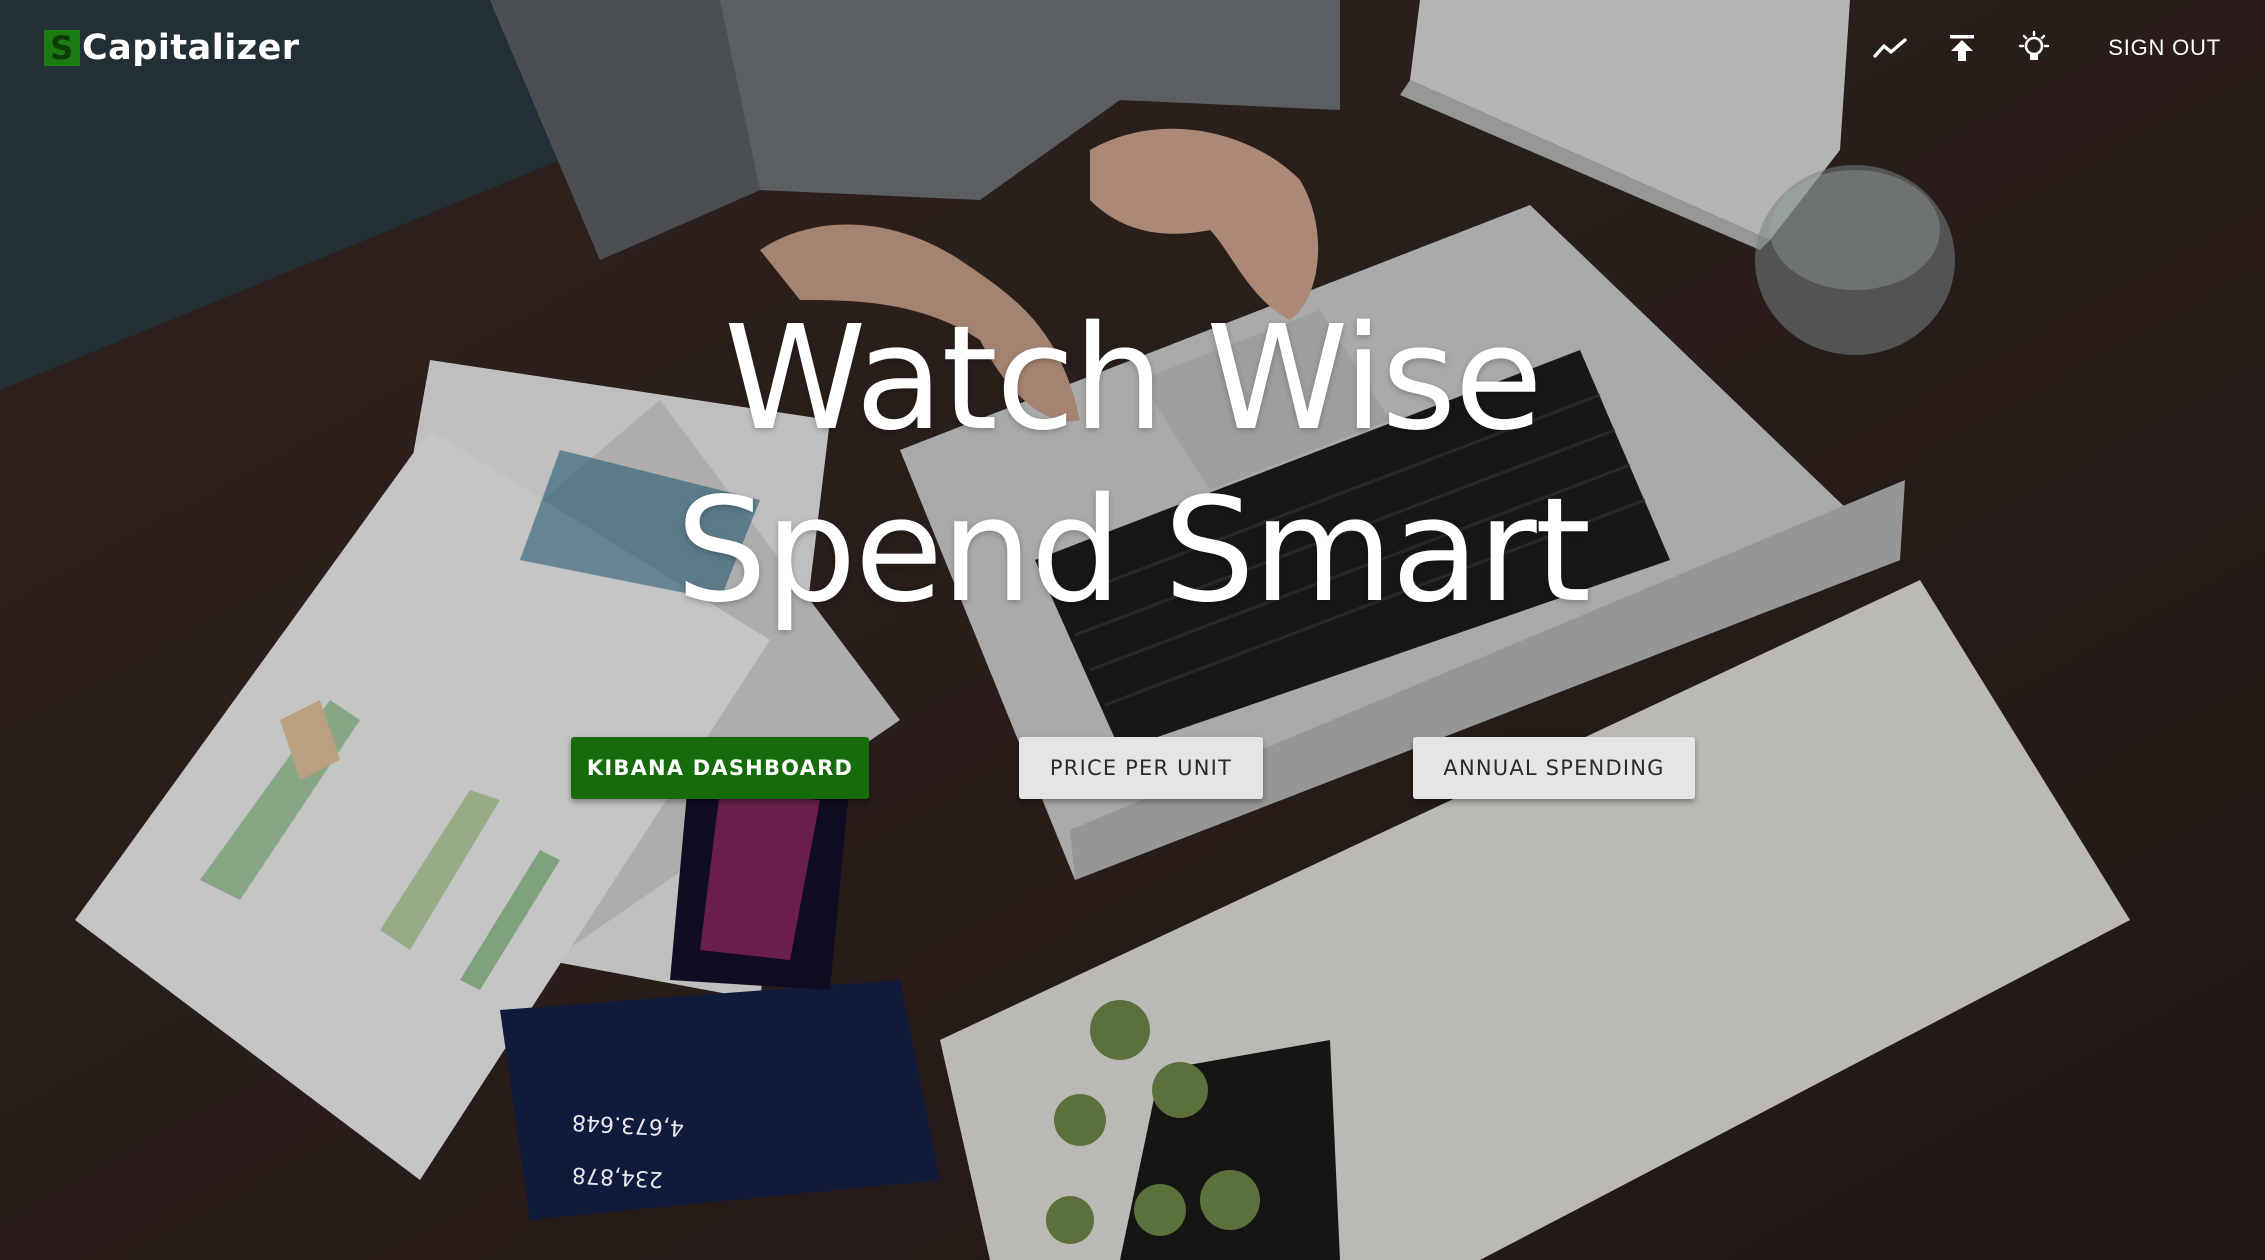 This screenshot has height=1260, width=2265. What do you see at coordinates (617, 1176) in the screenshot?
I see `background-report-number-2: 234,878` at bounding box center [617, 1176].